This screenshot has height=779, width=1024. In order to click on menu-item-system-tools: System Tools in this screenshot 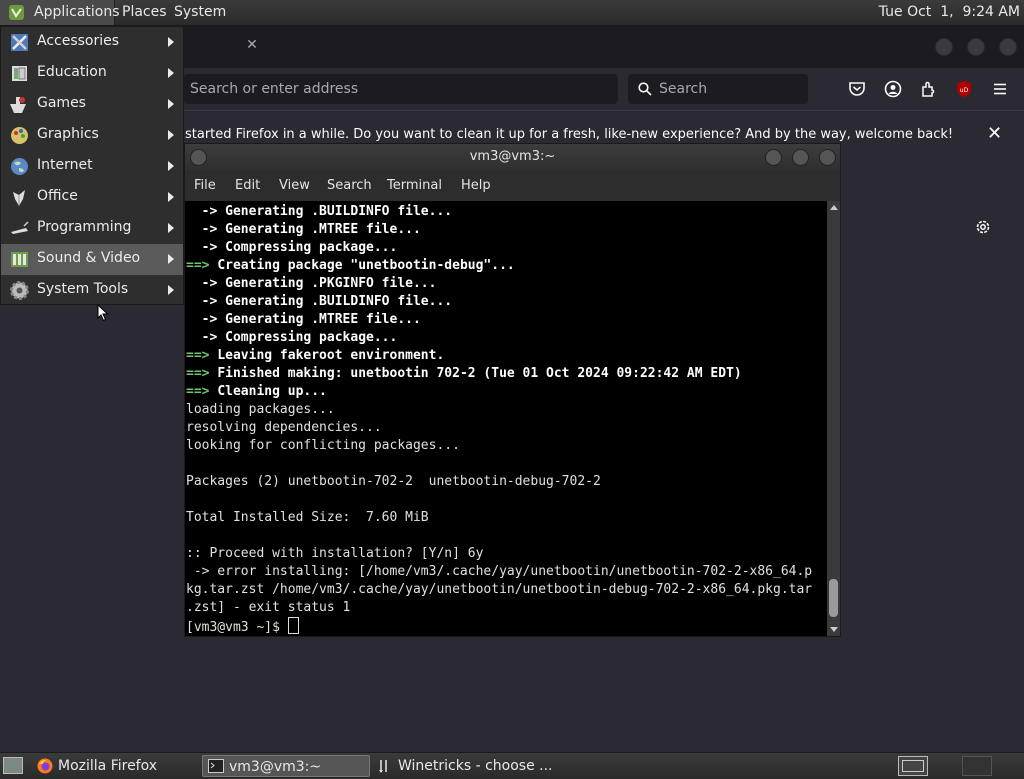, I will do `click(92, 290)`.